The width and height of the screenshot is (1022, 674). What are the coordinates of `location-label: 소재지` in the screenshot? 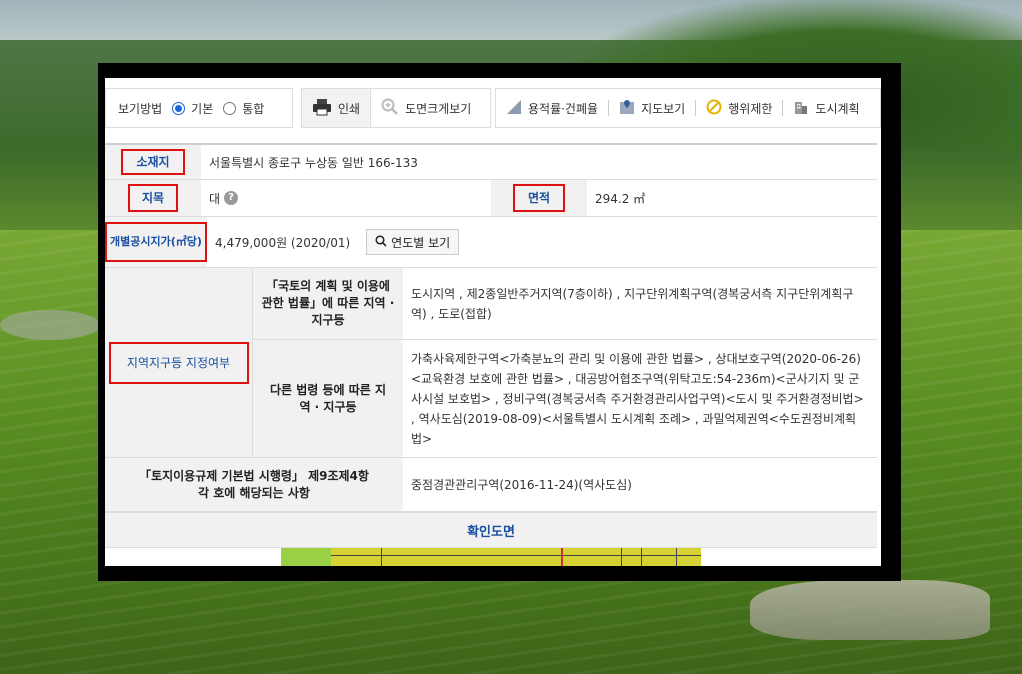 It's located at (153, 162).